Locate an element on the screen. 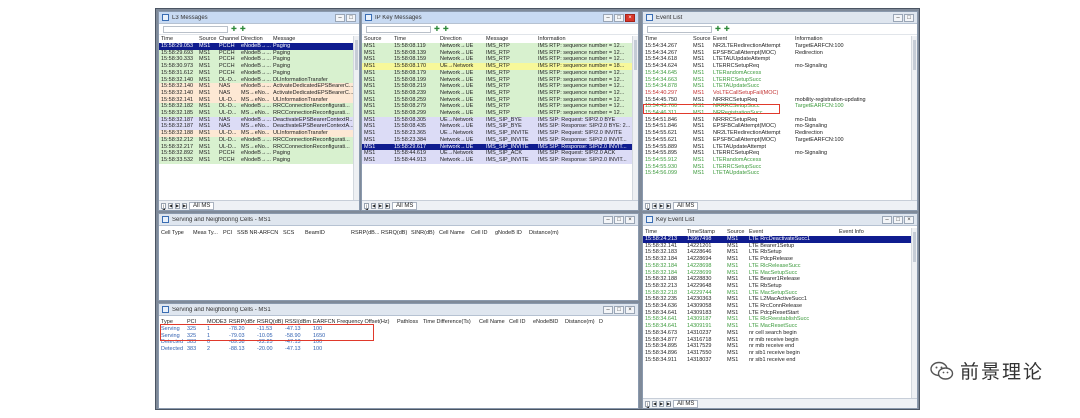 The image size is (1080, 418). table-row: 15:58:29.053 MS1 PCCH eNodeB→... Paging is located at coordinates (259, 46).